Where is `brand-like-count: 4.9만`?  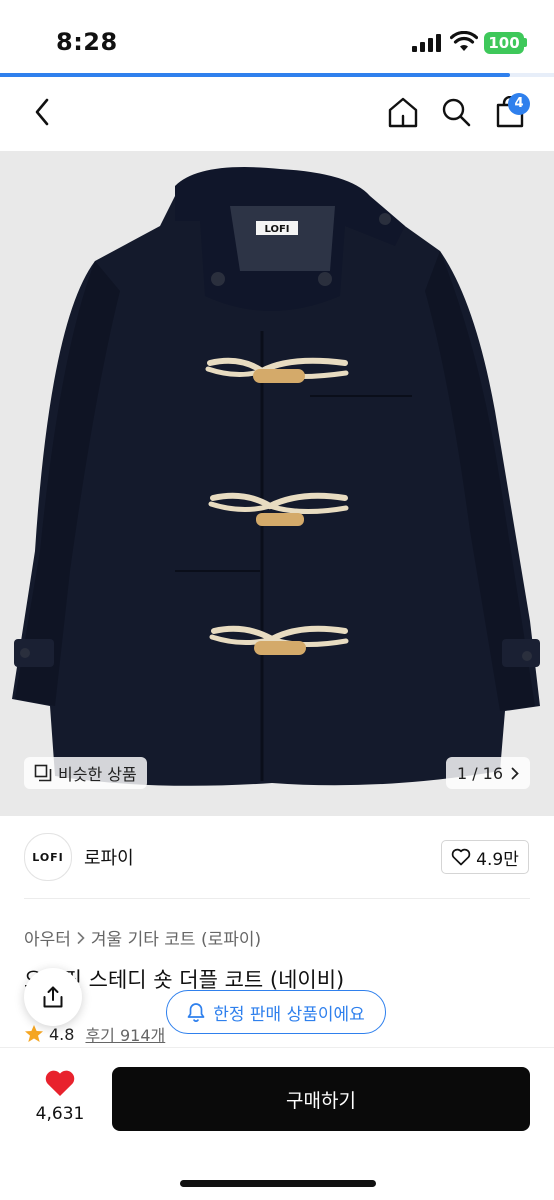 brand-like-count: 4.9만 is located at coordinates (497, 859).